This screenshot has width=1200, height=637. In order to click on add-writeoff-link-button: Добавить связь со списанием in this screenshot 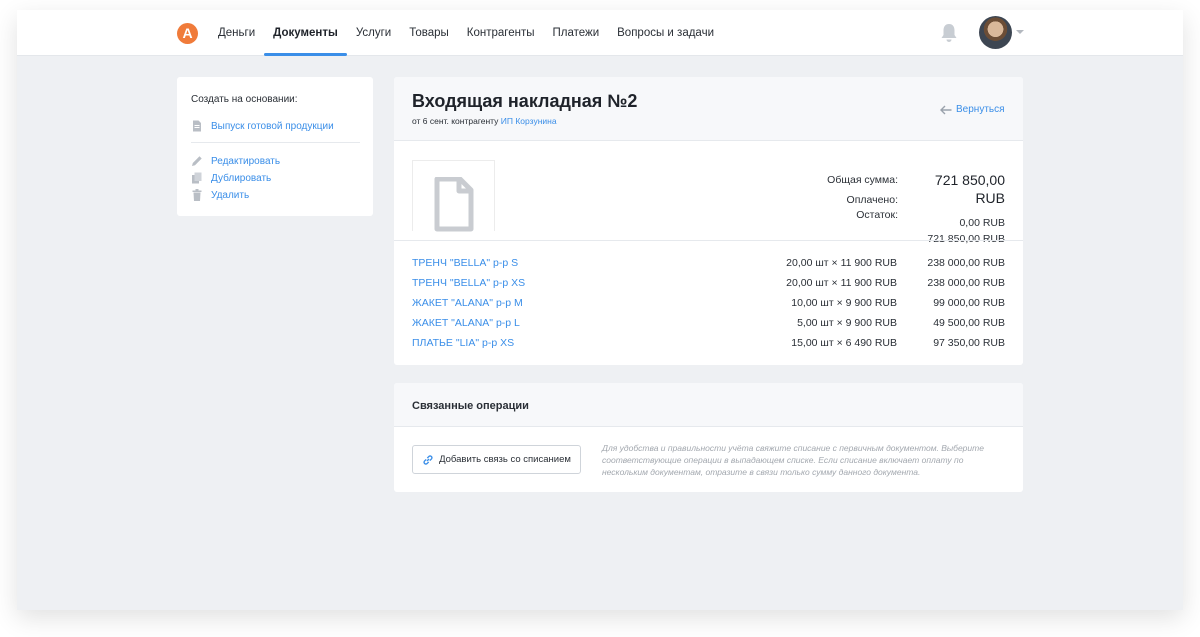, I will do `click(496, 459)`.